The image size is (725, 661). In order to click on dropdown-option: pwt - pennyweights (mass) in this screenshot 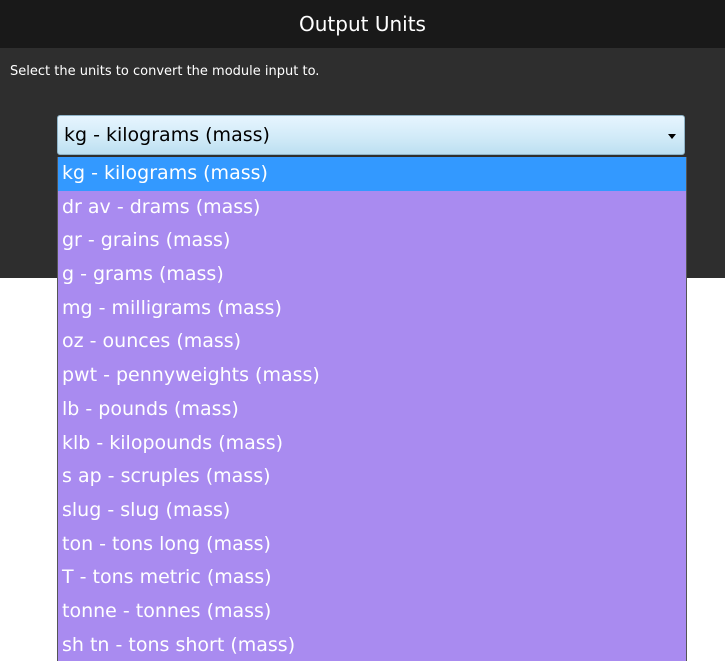, I will do `click(372, 376)`.